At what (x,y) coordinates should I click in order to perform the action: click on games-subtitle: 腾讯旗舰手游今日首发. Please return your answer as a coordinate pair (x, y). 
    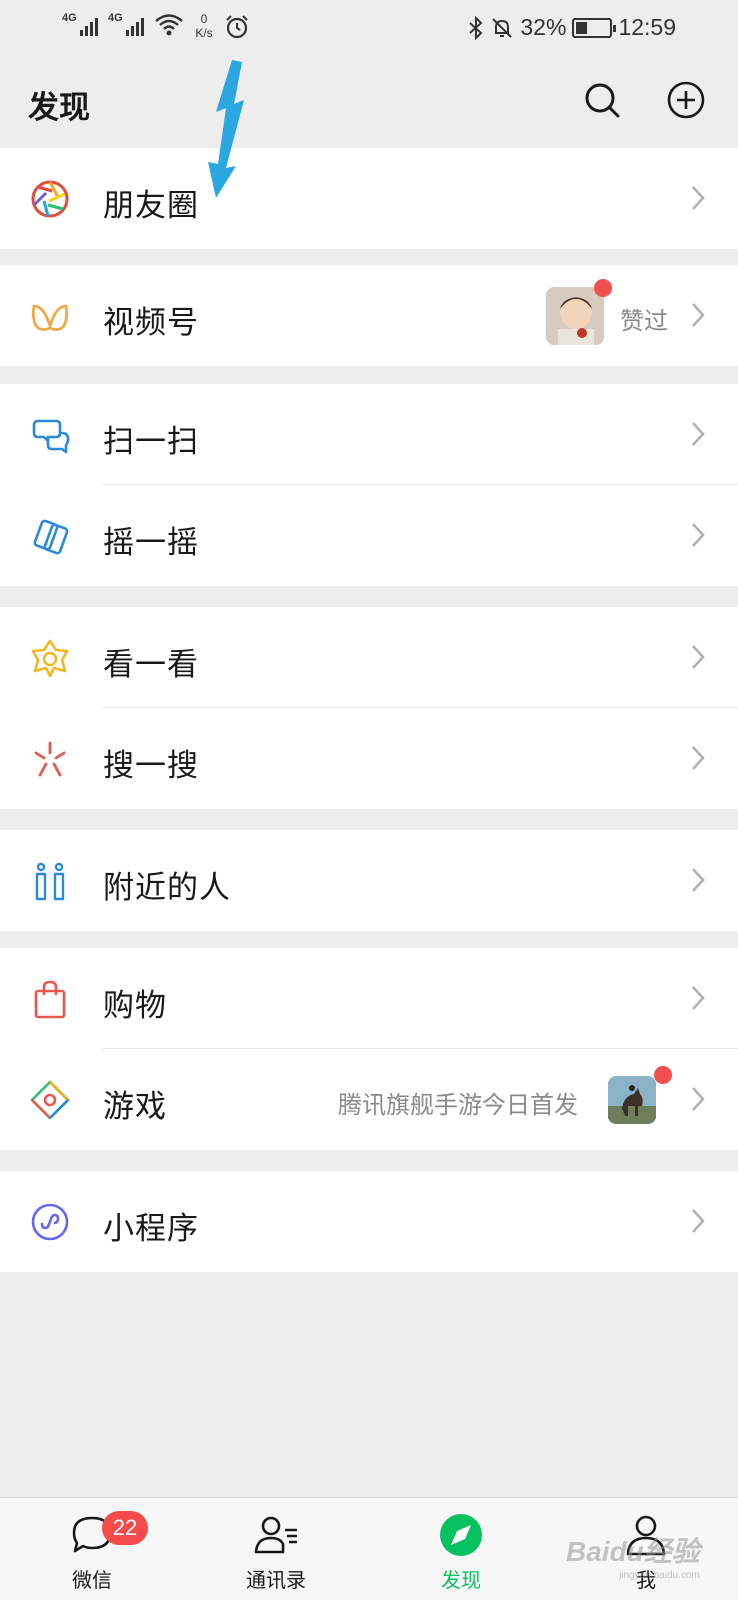
    Looking at the image, I should click on (458, 1105).